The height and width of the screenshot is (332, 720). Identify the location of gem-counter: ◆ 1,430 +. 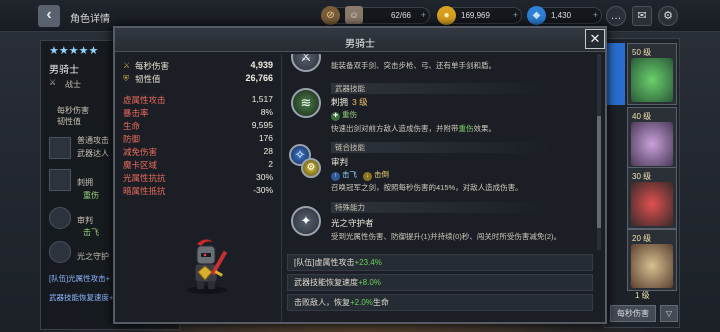
(564, 15).